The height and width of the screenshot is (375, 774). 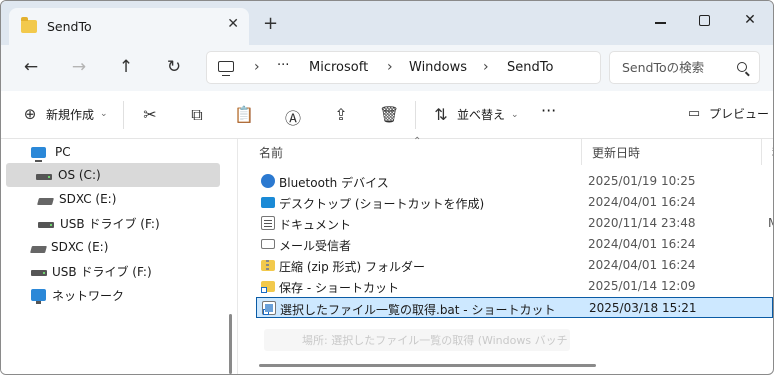 I want to click on folder-shortcut-icon, so click(x=268, y=287).